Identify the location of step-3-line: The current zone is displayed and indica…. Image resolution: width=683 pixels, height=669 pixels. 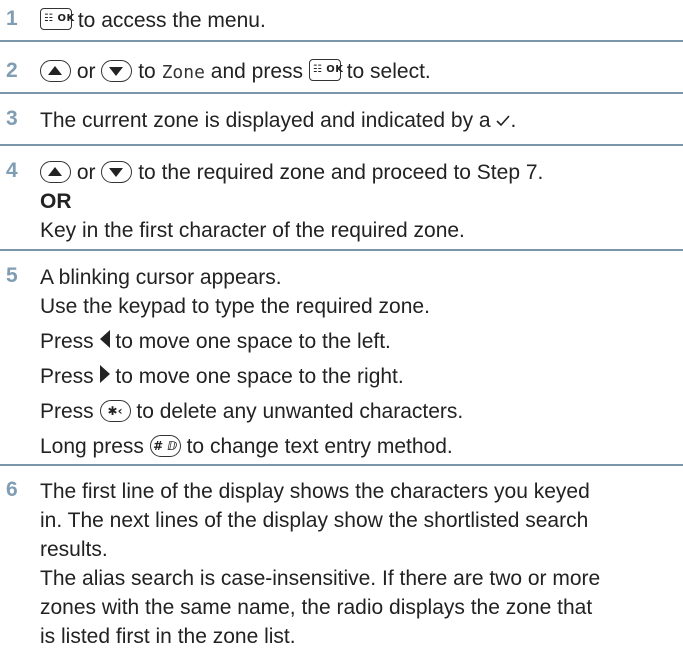
(361, 120).